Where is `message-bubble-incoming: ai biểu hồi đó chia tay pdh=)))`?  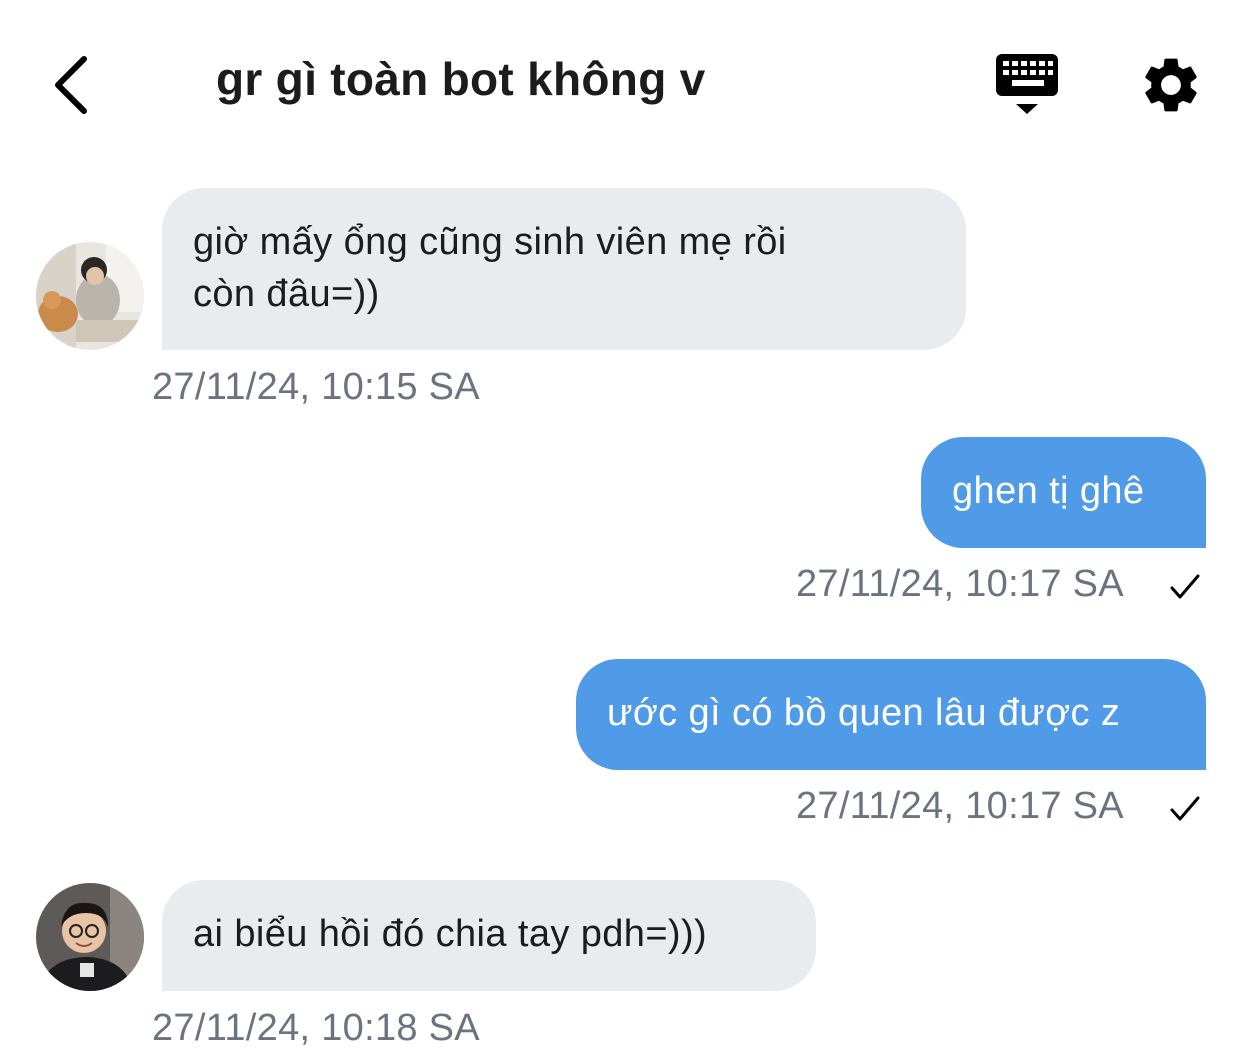
message-bubble-incoming: ai biểu hồi đó chia tay pdh=))) is located at coordinates (489, 935).